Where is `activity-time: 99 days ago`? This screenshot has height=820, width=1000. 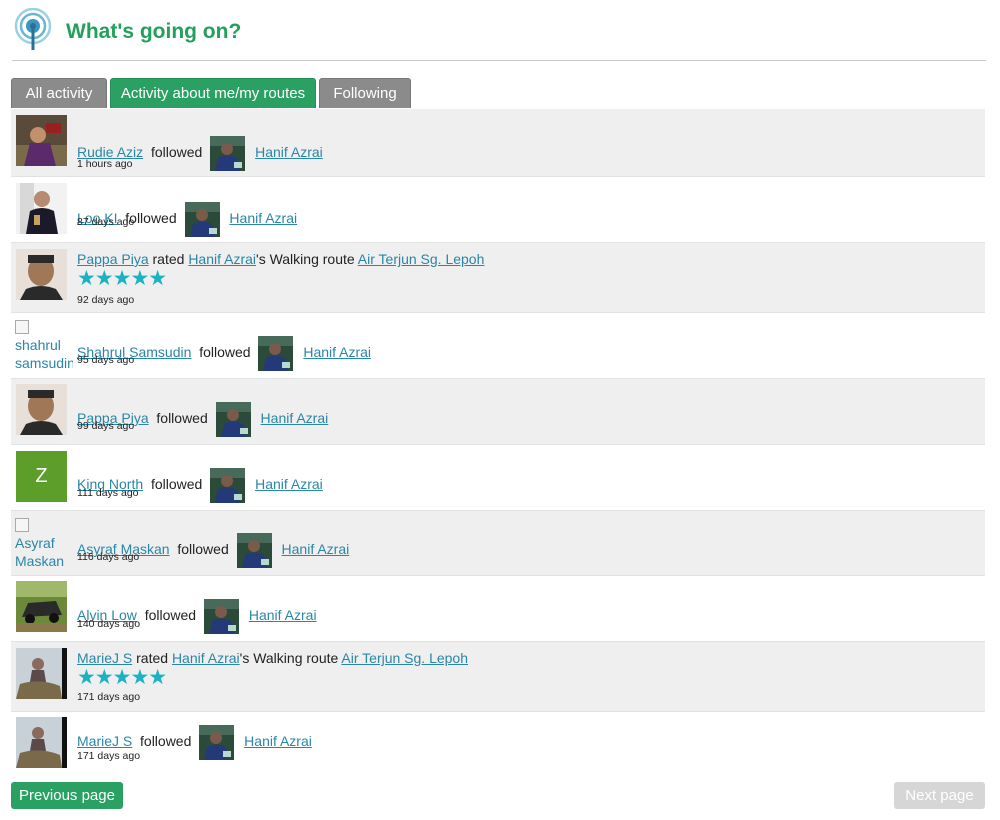 activity-time: 99 days ago is located at coordinates (106, 426).